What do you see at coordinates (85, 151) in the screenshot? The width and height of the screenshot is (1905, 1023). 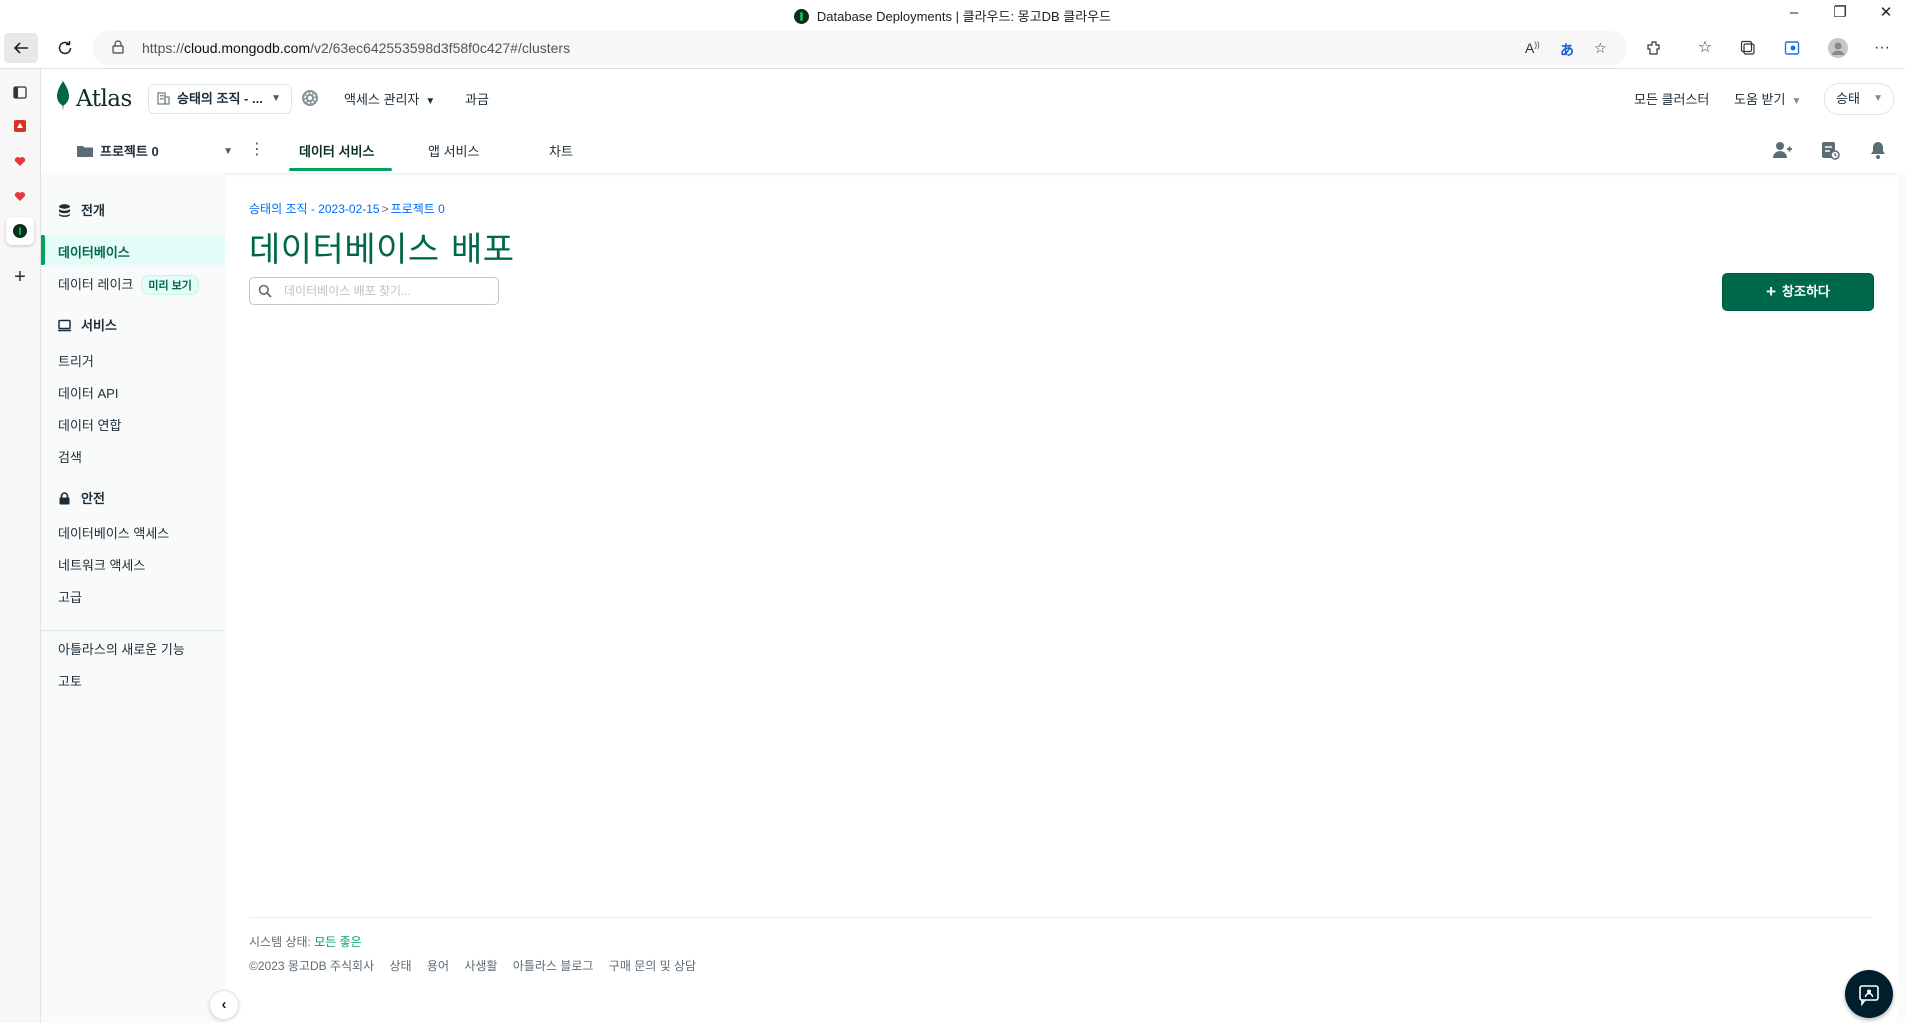 I see `folder-icon` at bounding box center [85, 151].